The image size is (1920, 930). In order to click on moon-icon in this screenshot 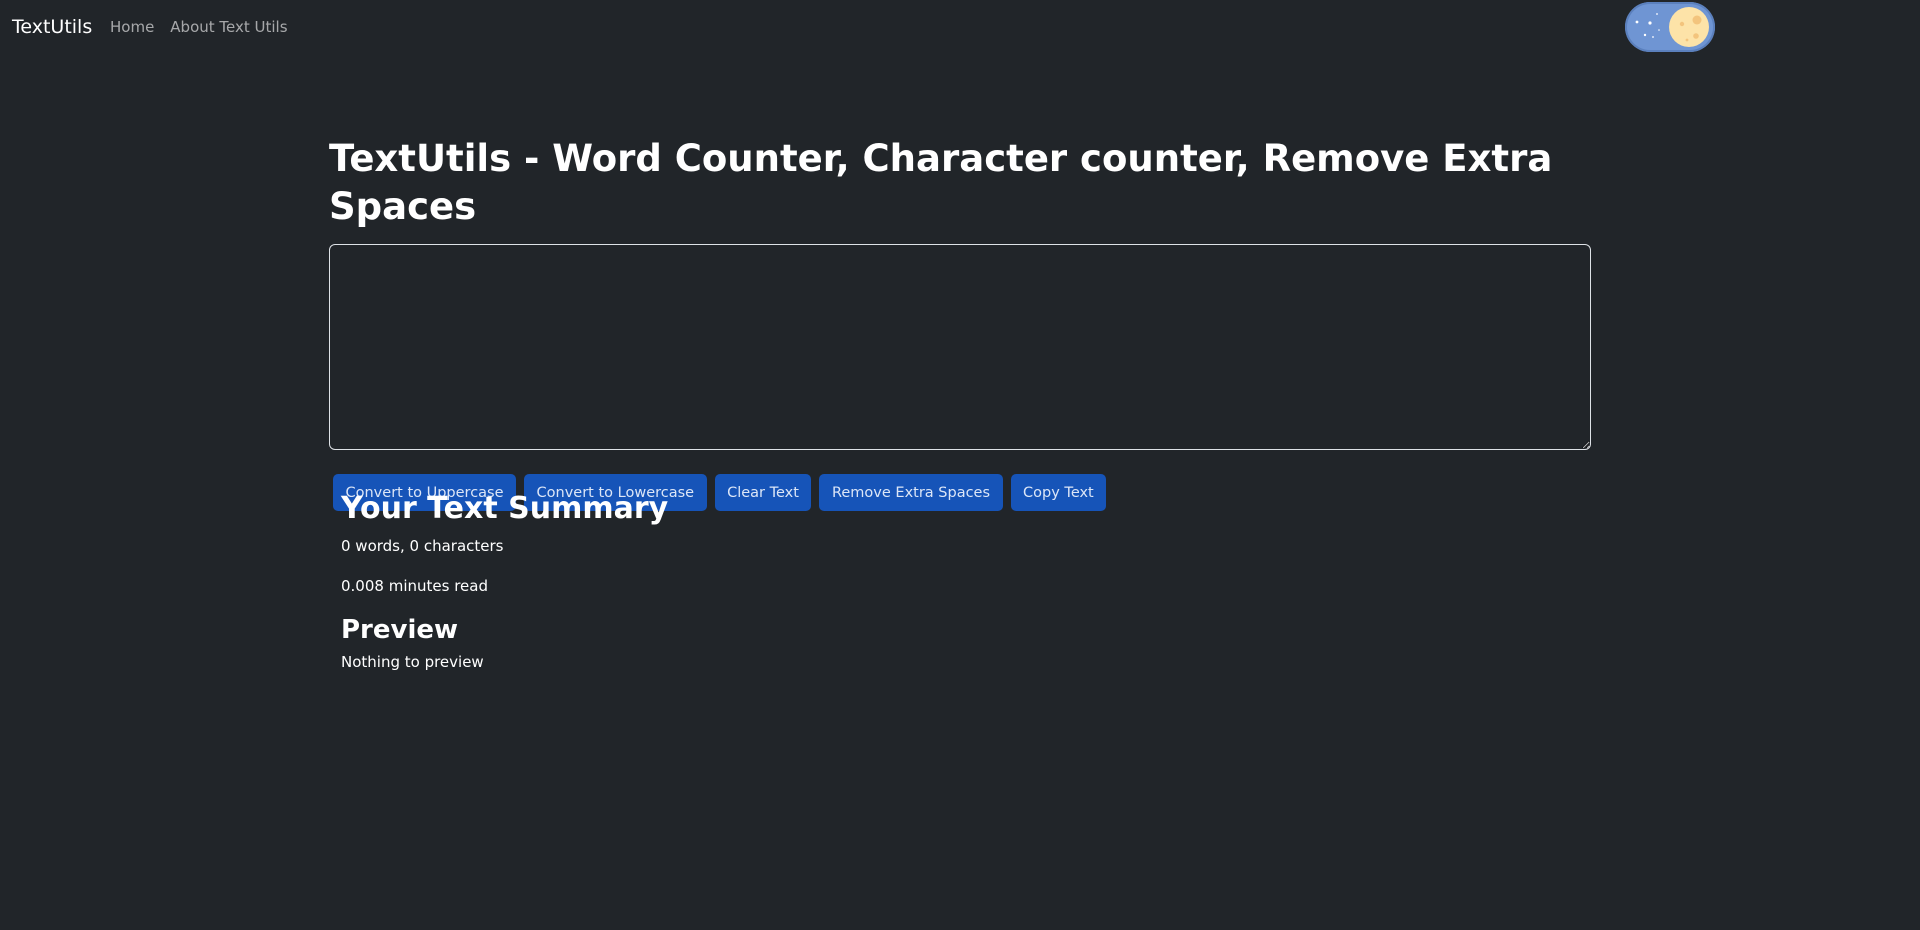, I will do `click(1672, 27)`.